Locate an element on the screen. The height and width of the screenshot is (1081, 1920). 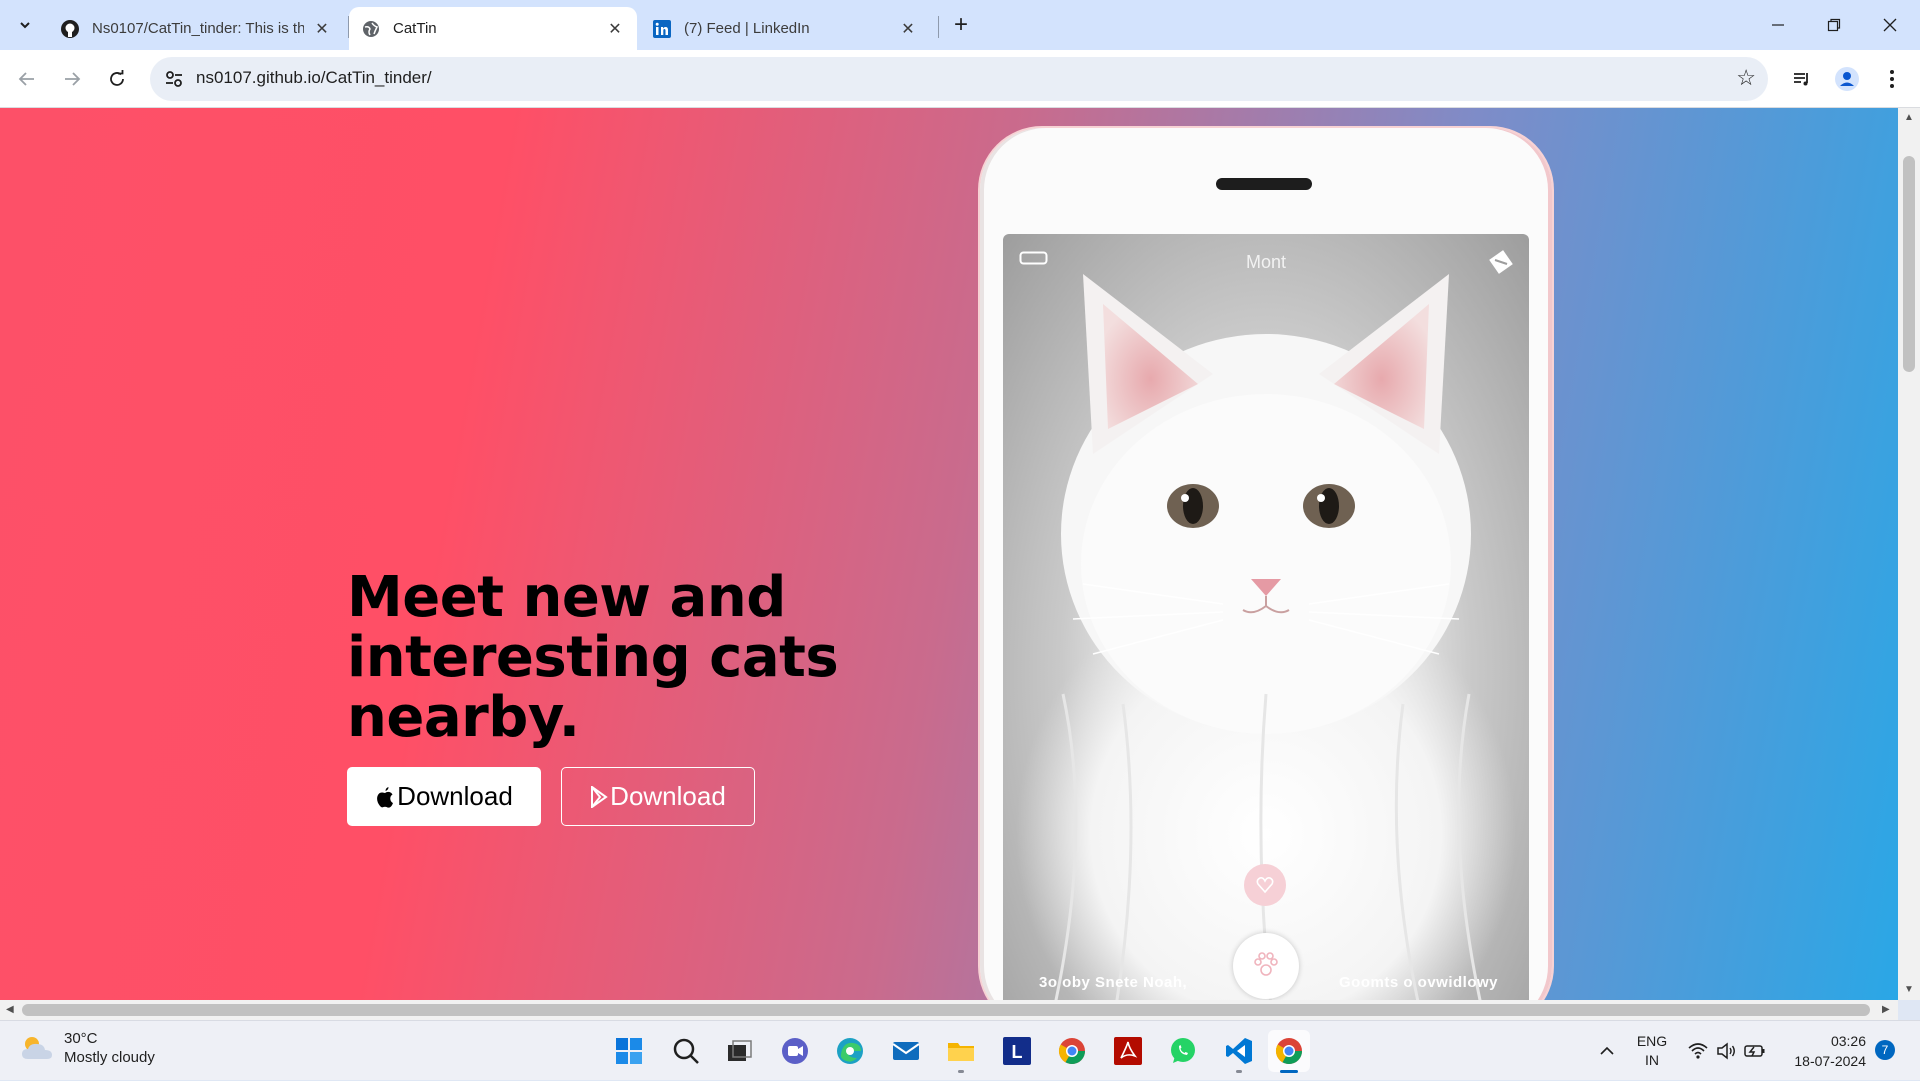
arrow-left-icon is located at coordinates (26, 79).